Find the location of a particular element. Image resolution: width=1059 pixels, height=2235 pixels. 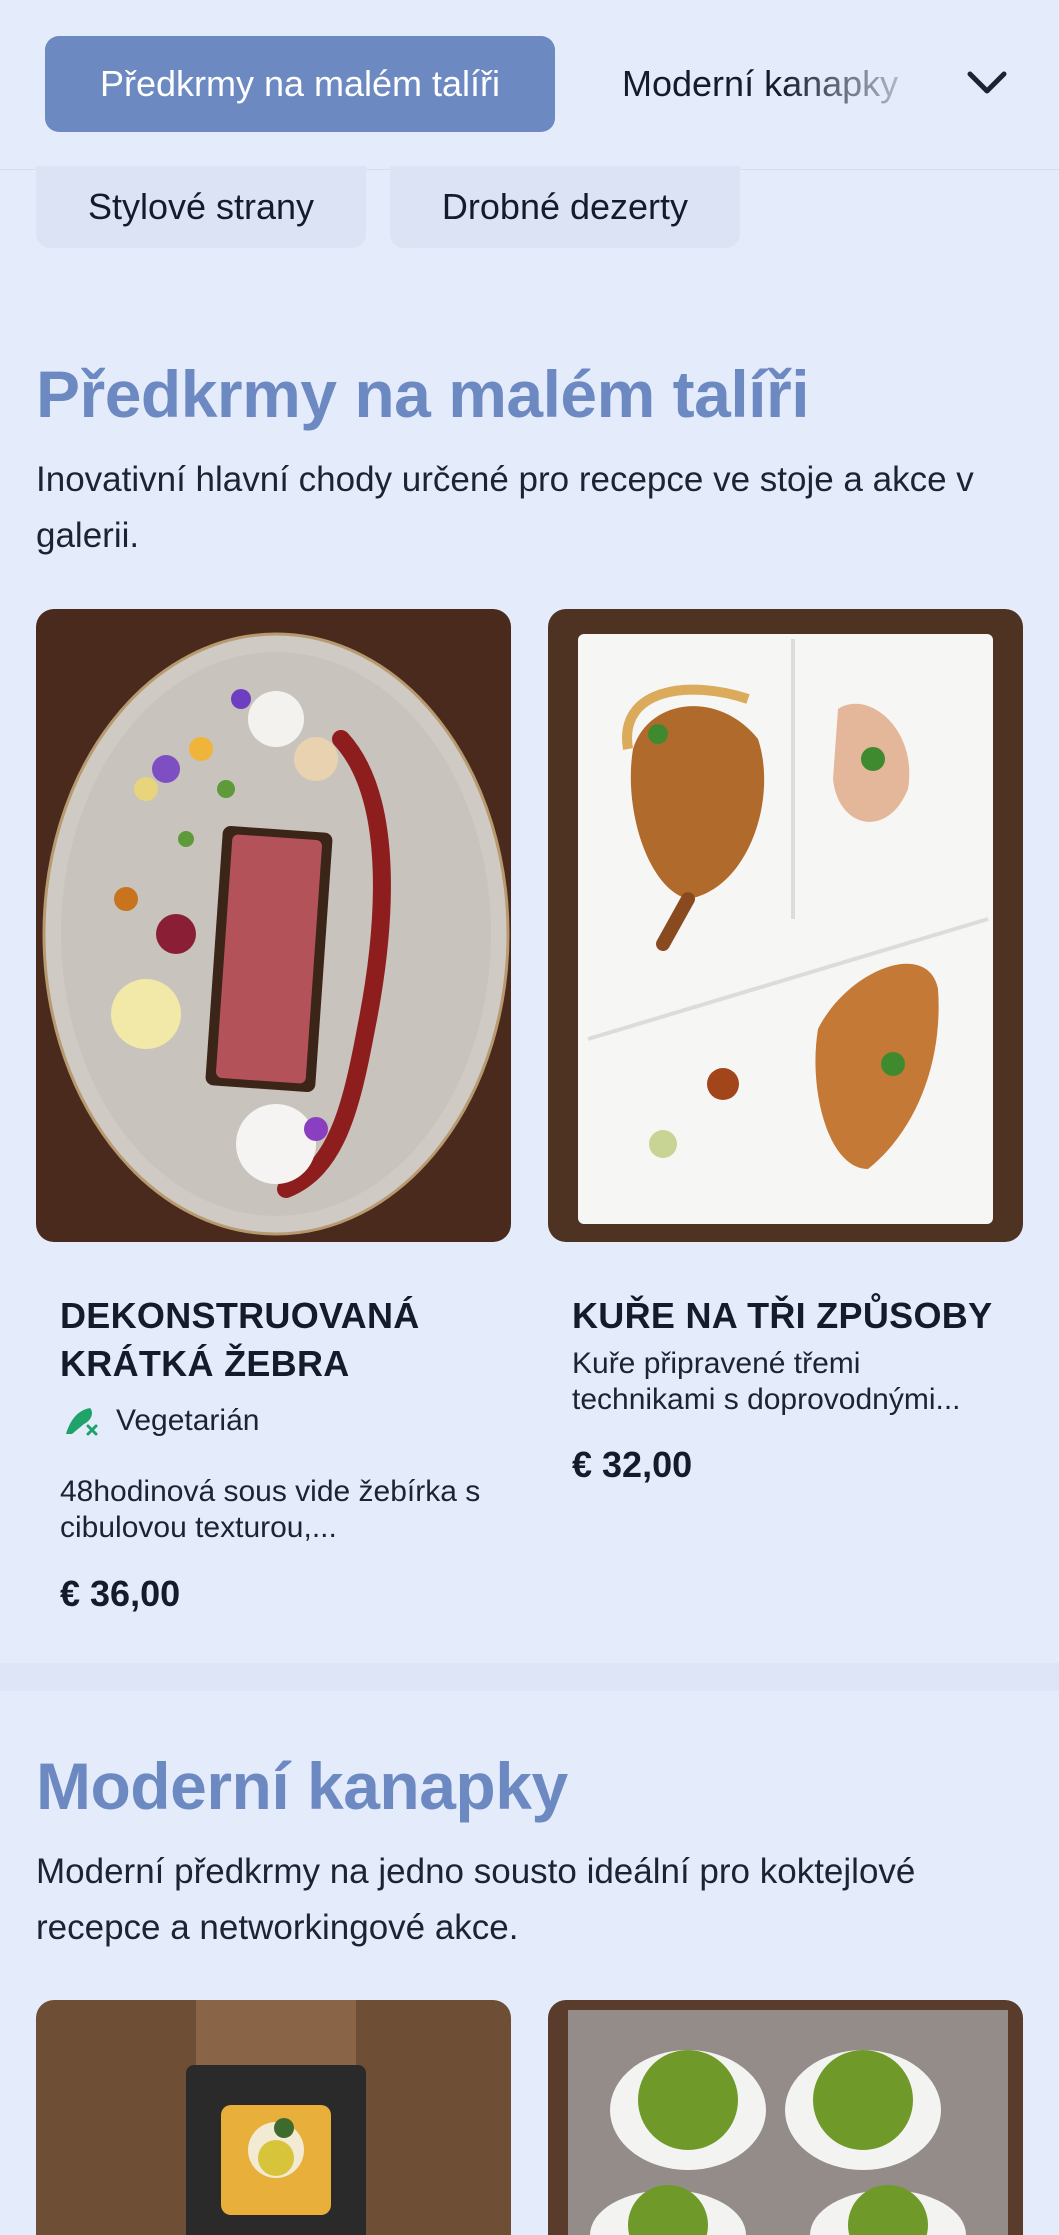

tab-fade-overlay is located at coordinates (855, 84).